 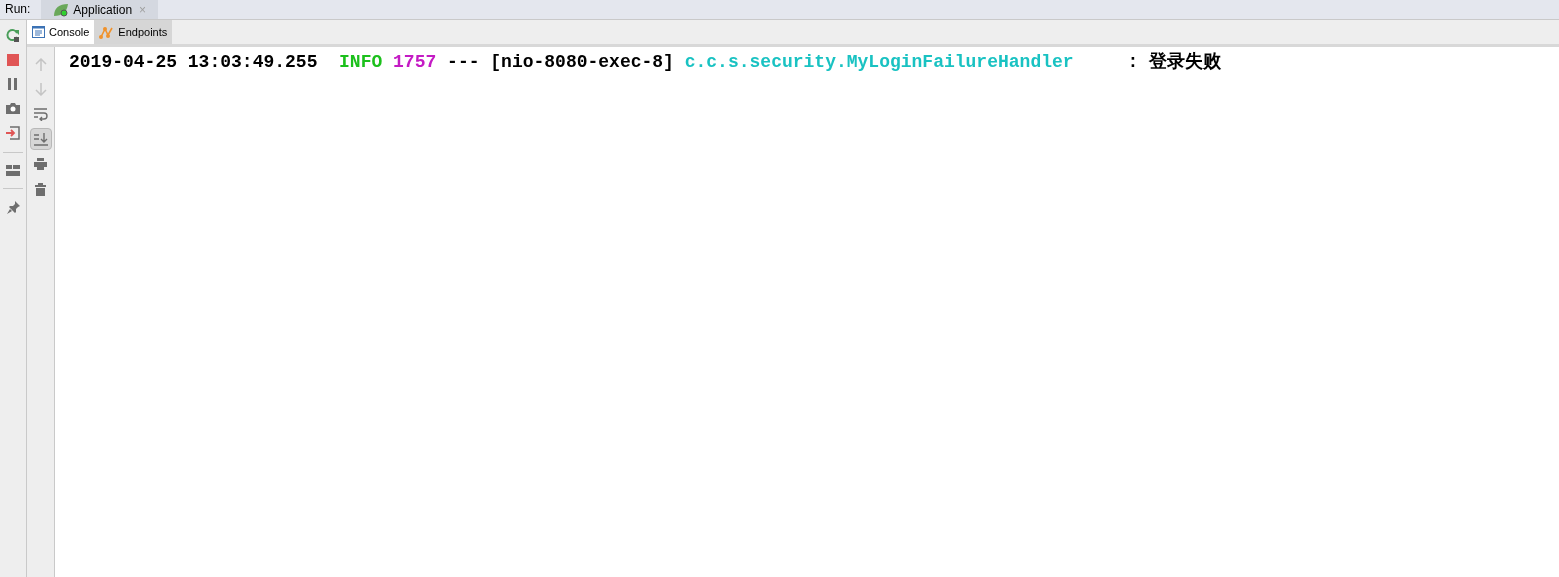 I want to click on soft-wrap-icon, so click(x=40, y=114).